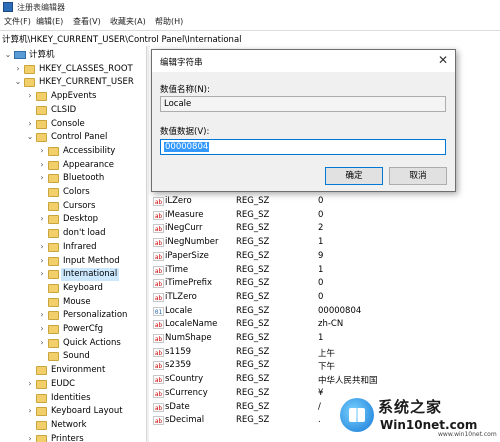 The width and height of the screenshot is (500, 442). What do you see at coordinates (467, 434) in the screenshot?
I see `watermark-url: www.win10net.com` at bounding box center [467, 434].